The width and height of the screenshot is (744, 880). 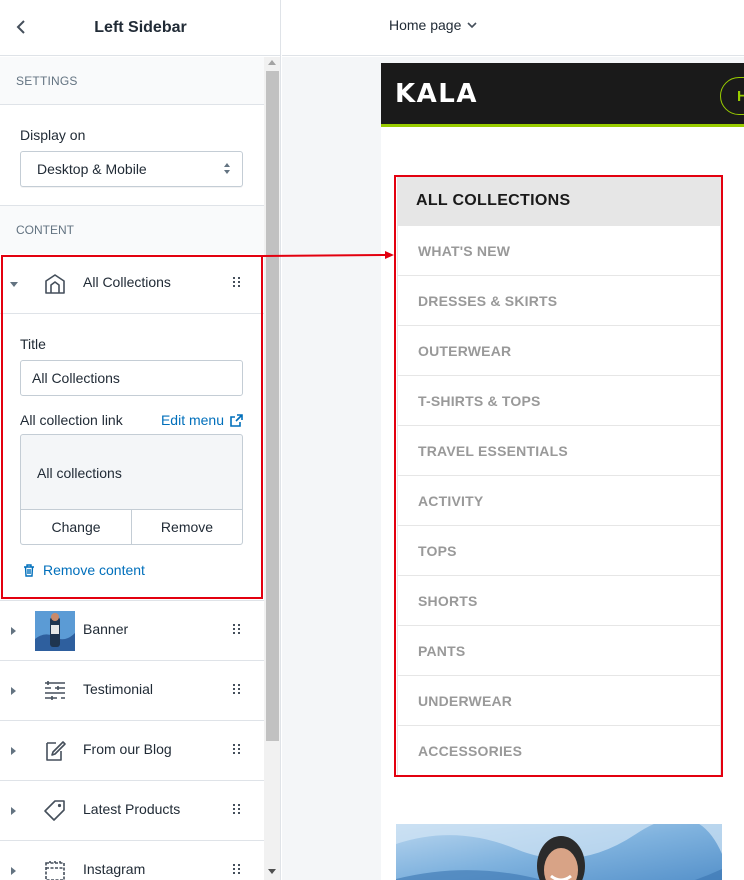 I want to click on scrollbar, so click(x=272, y=468).